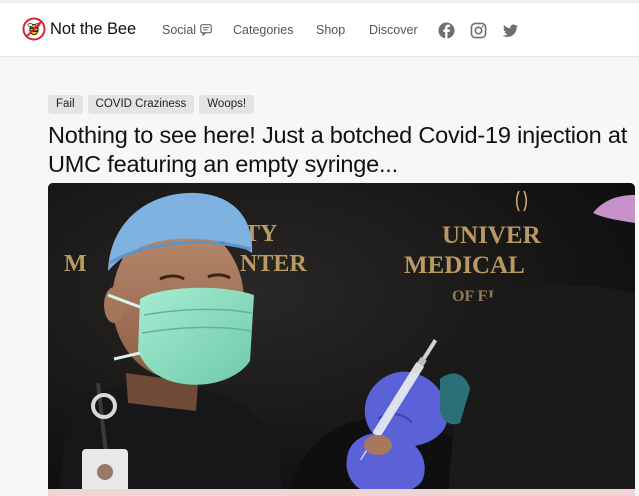  Describe the element at coordinates (464, 265) in the screenshot. I see `backdrop-text-right-2: MEDICAL` at that location.